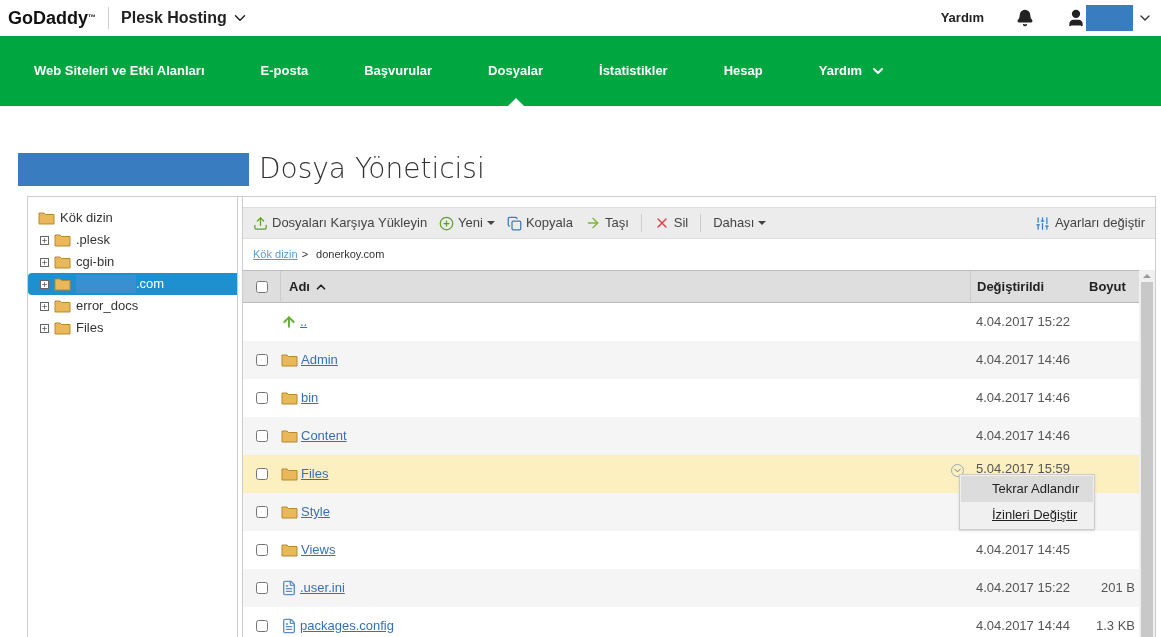 The height and width of the screenshot is (637, 1161). Describe the element at coordinates (1076, 18) in the screenshot. I see `user-icon` at that location.